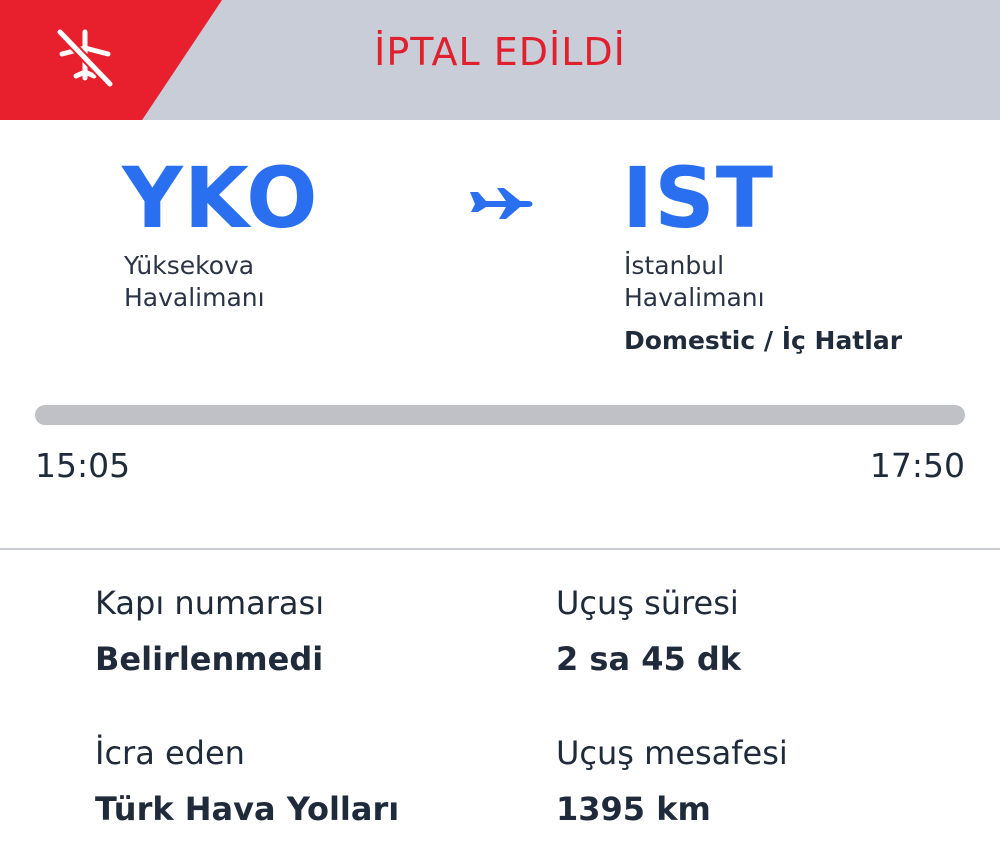  I want to click on distance-label: Uçuş mesafesi, so click(672, 753).